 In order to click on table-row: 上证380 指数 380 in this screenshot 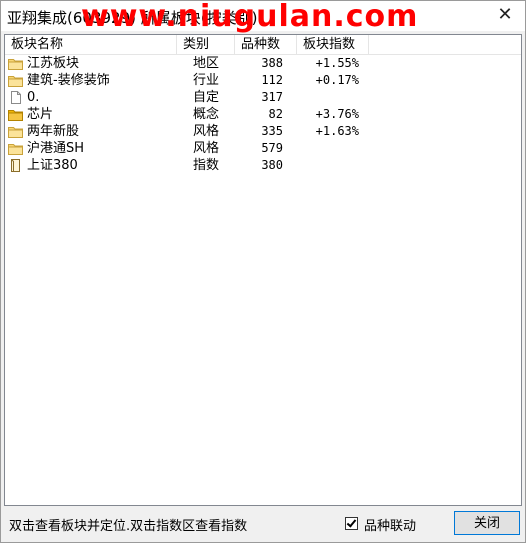, I will do `click(263, 165)`.